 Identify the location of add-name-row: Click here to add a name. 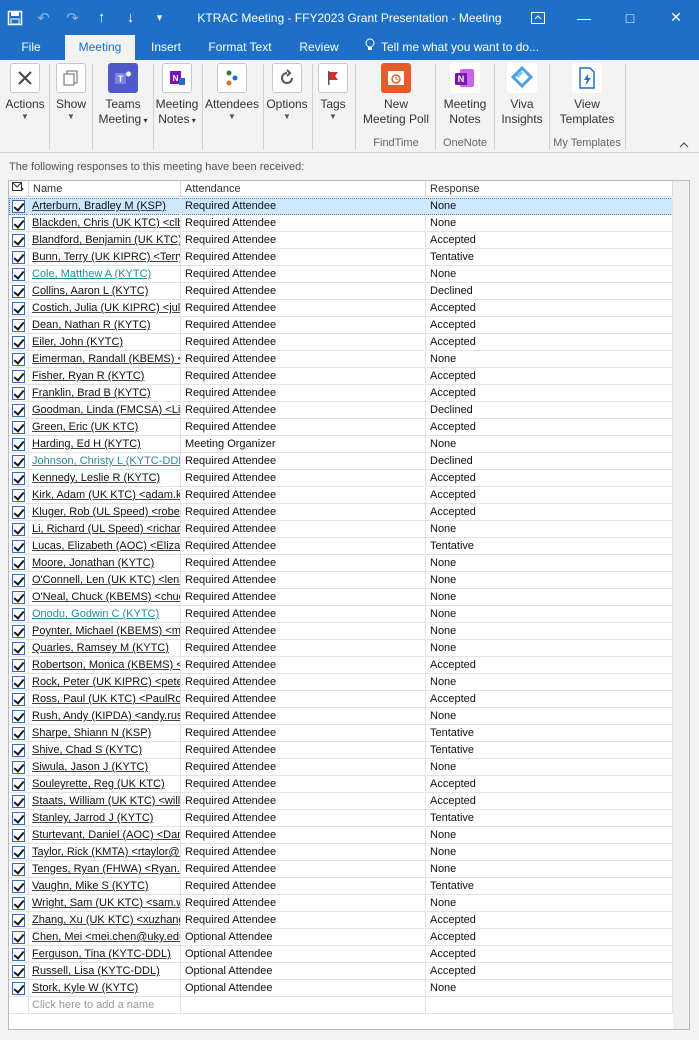
(341, 1005).